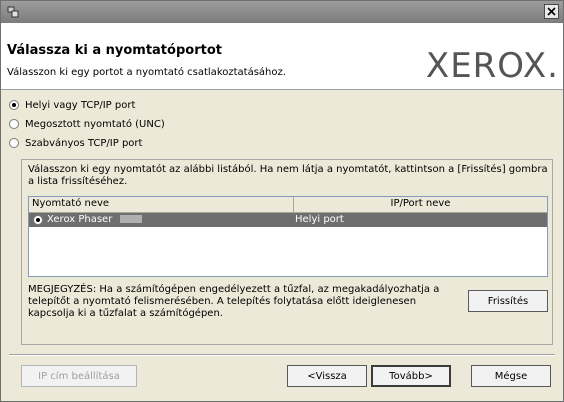 The width and height of the screenshot is (564, 402). I want to click on close-icon, so click(551, 11).